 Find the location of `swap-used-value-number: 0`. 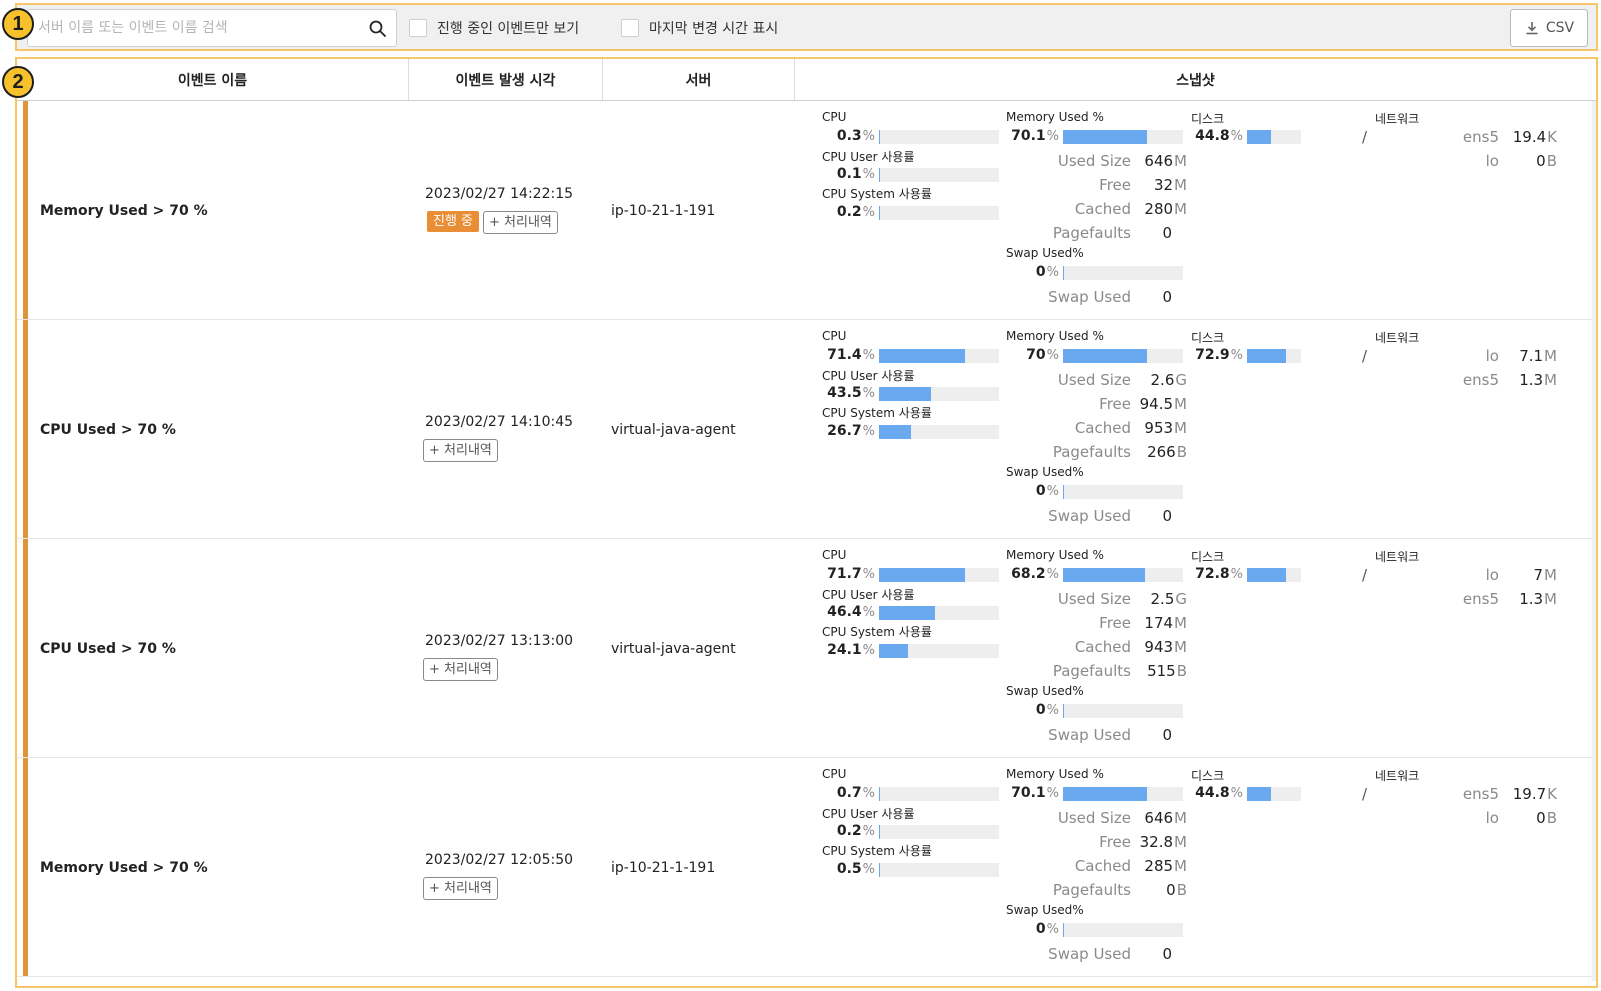

swap-used-value-number: 0 is located at coordinates (1167, 954).